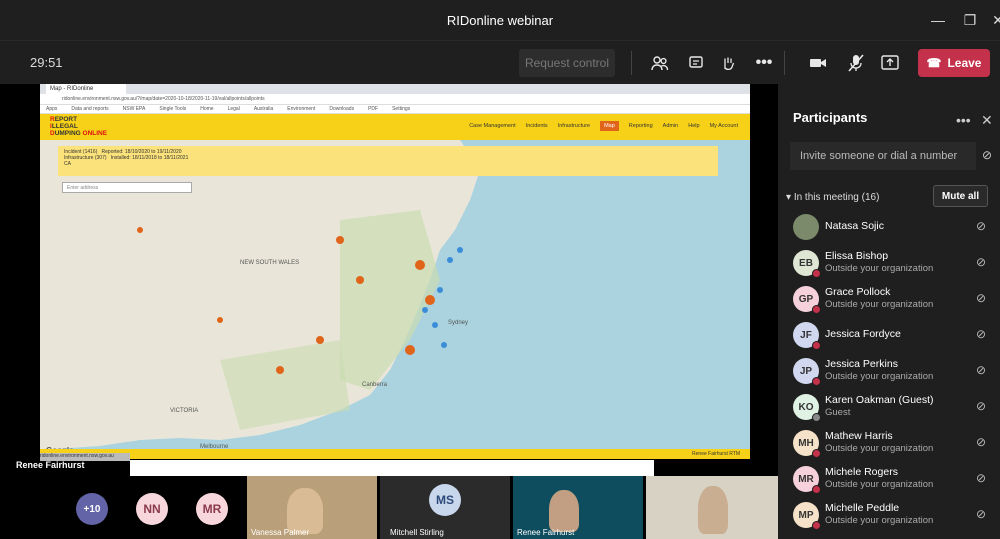 The width and height of the screenshot is (1000, 539). I want to click on video-tile-label: Mitchell Stirling, so click(417, 532).